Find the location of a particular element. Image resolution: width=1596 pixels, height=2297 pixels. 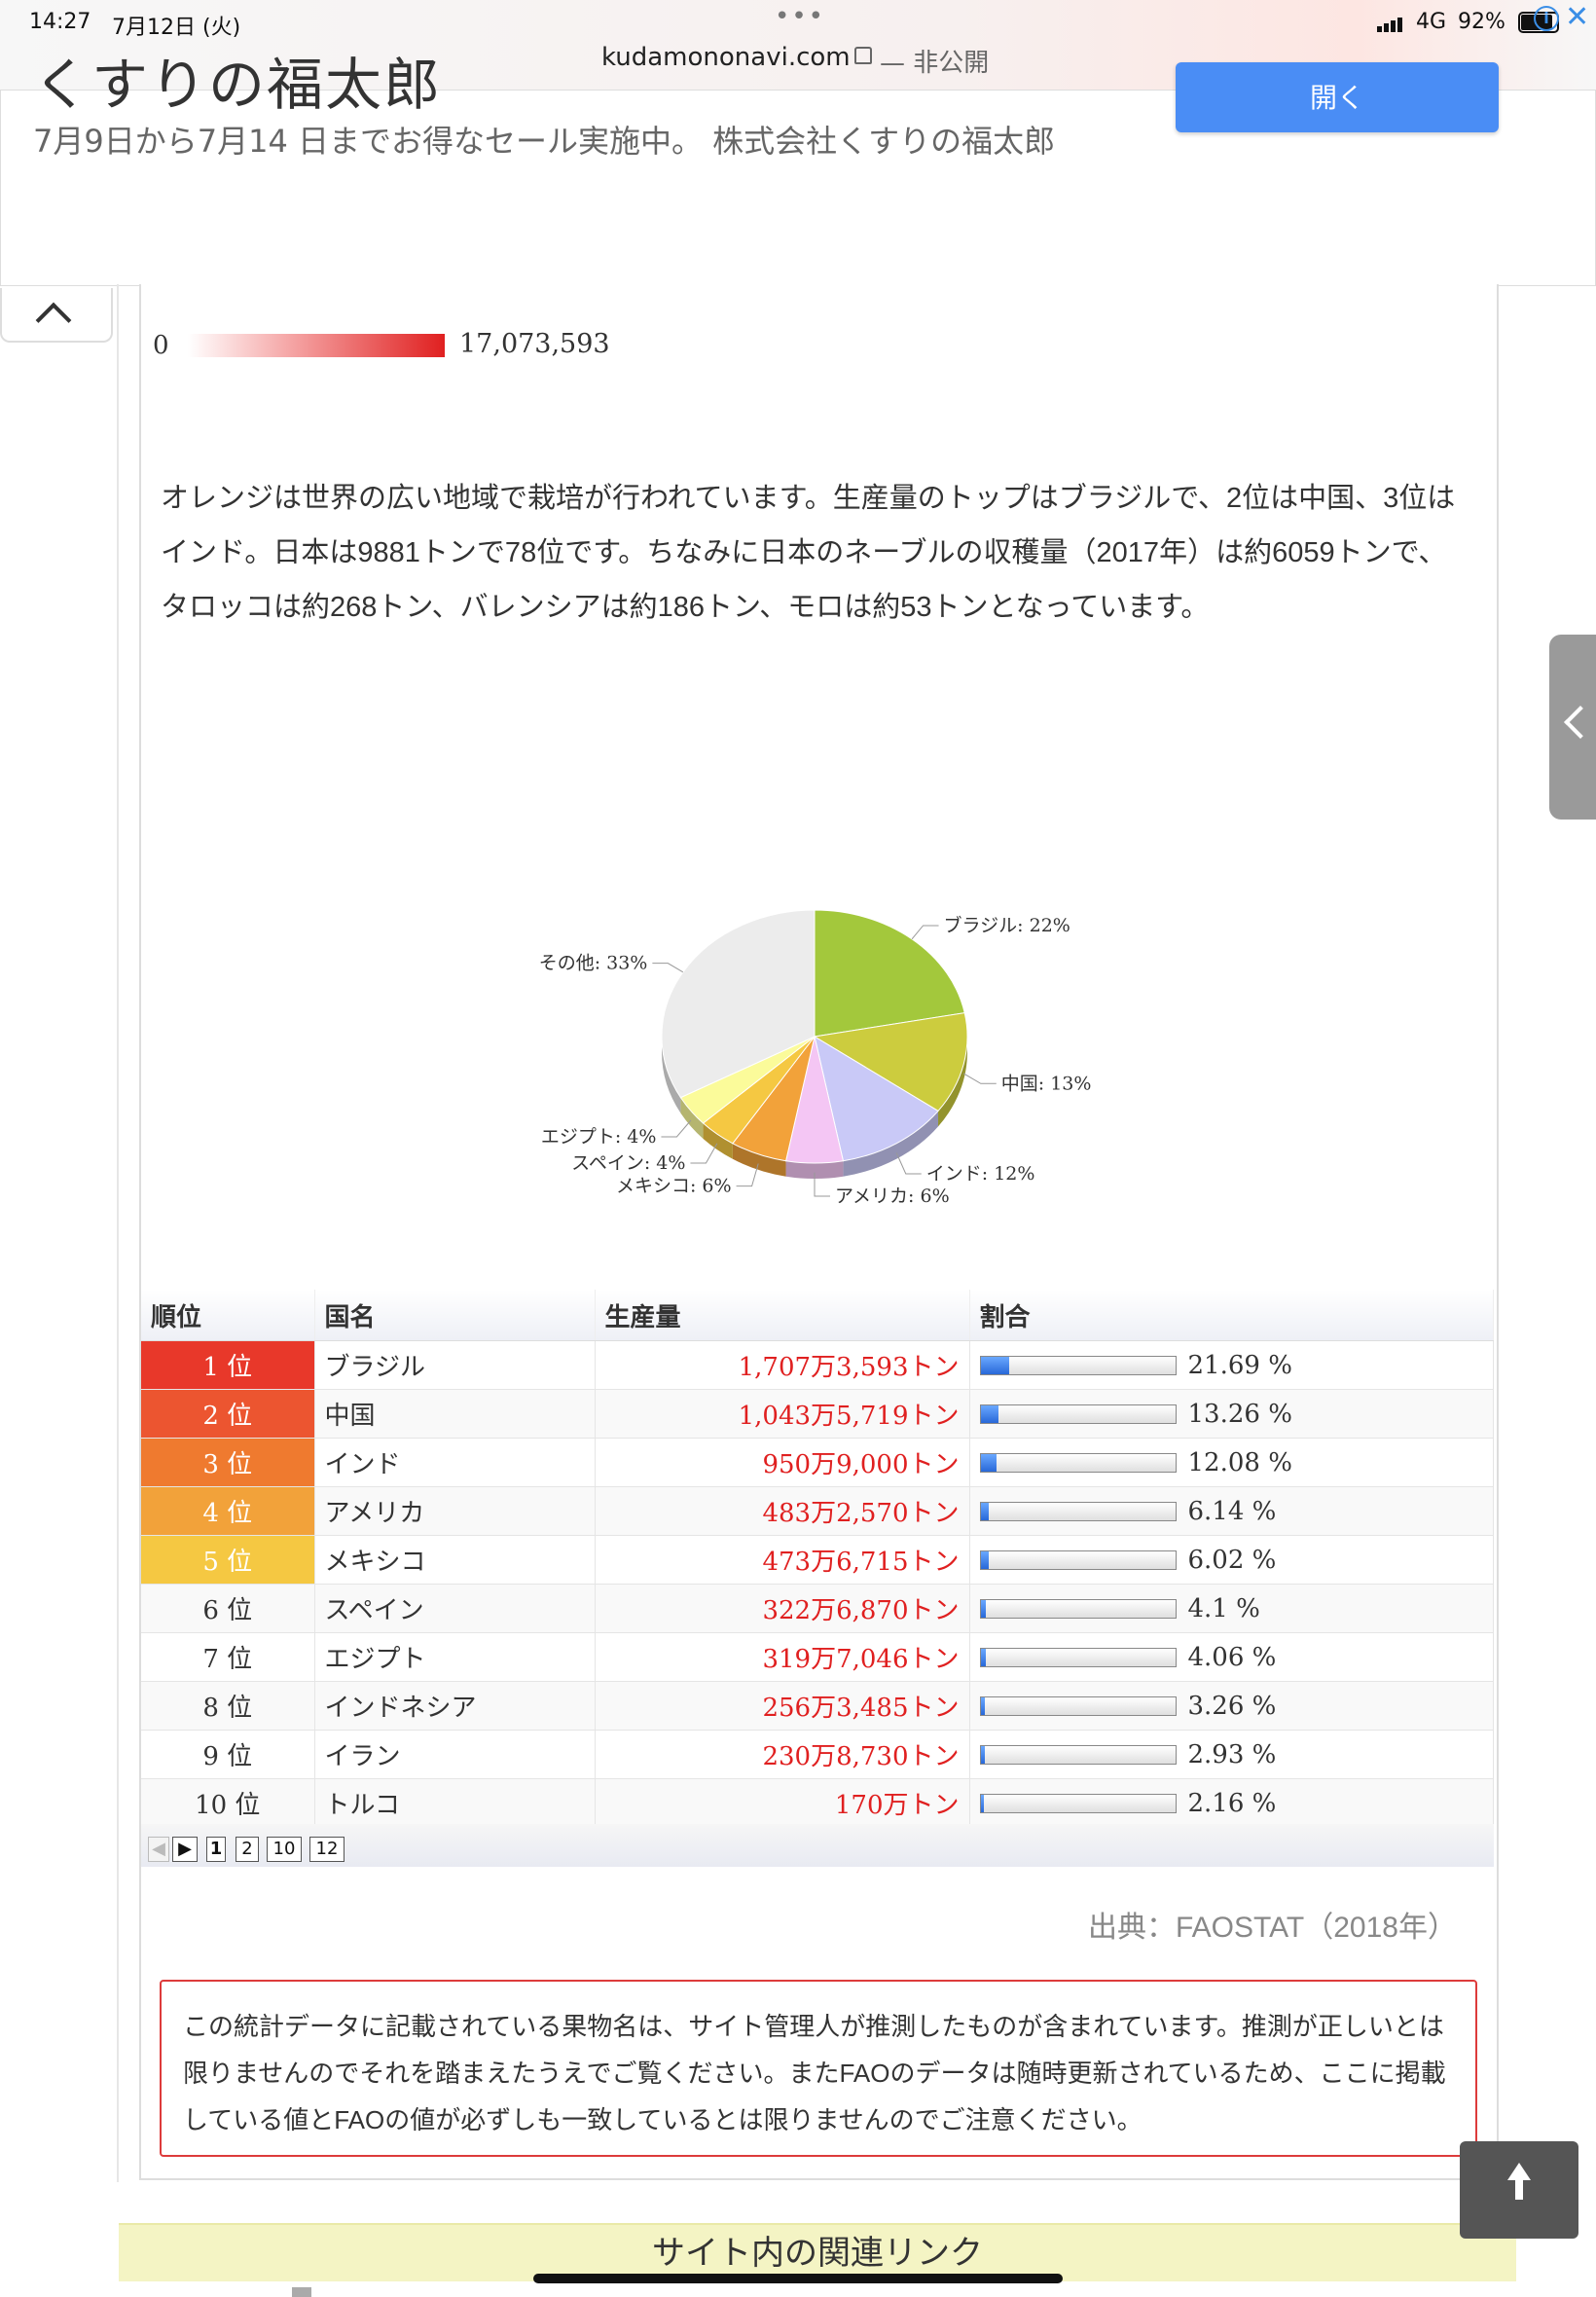

rank-cell: 3 位 is located at coordinates (228, 1462).